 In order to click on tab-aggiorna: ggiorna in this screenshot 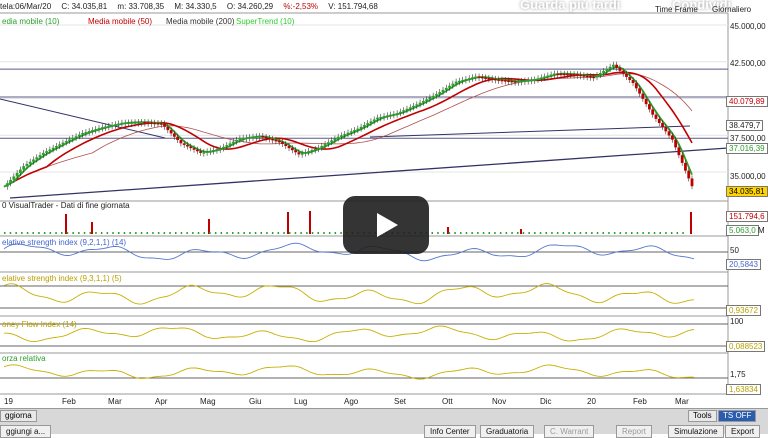, I will do `click(18, 416)`.